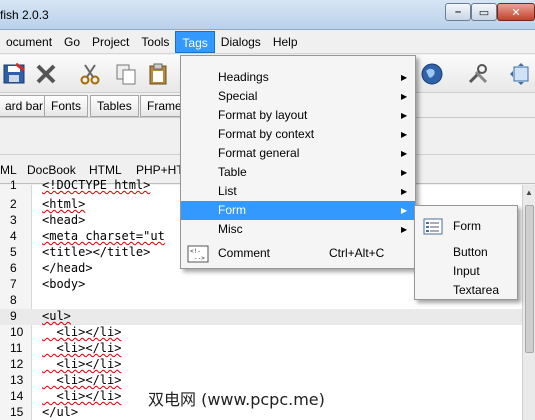  Describe the element at coordinates (298, 172) in the screenshot. I see `menu-item-table: Table ▶` at that location.